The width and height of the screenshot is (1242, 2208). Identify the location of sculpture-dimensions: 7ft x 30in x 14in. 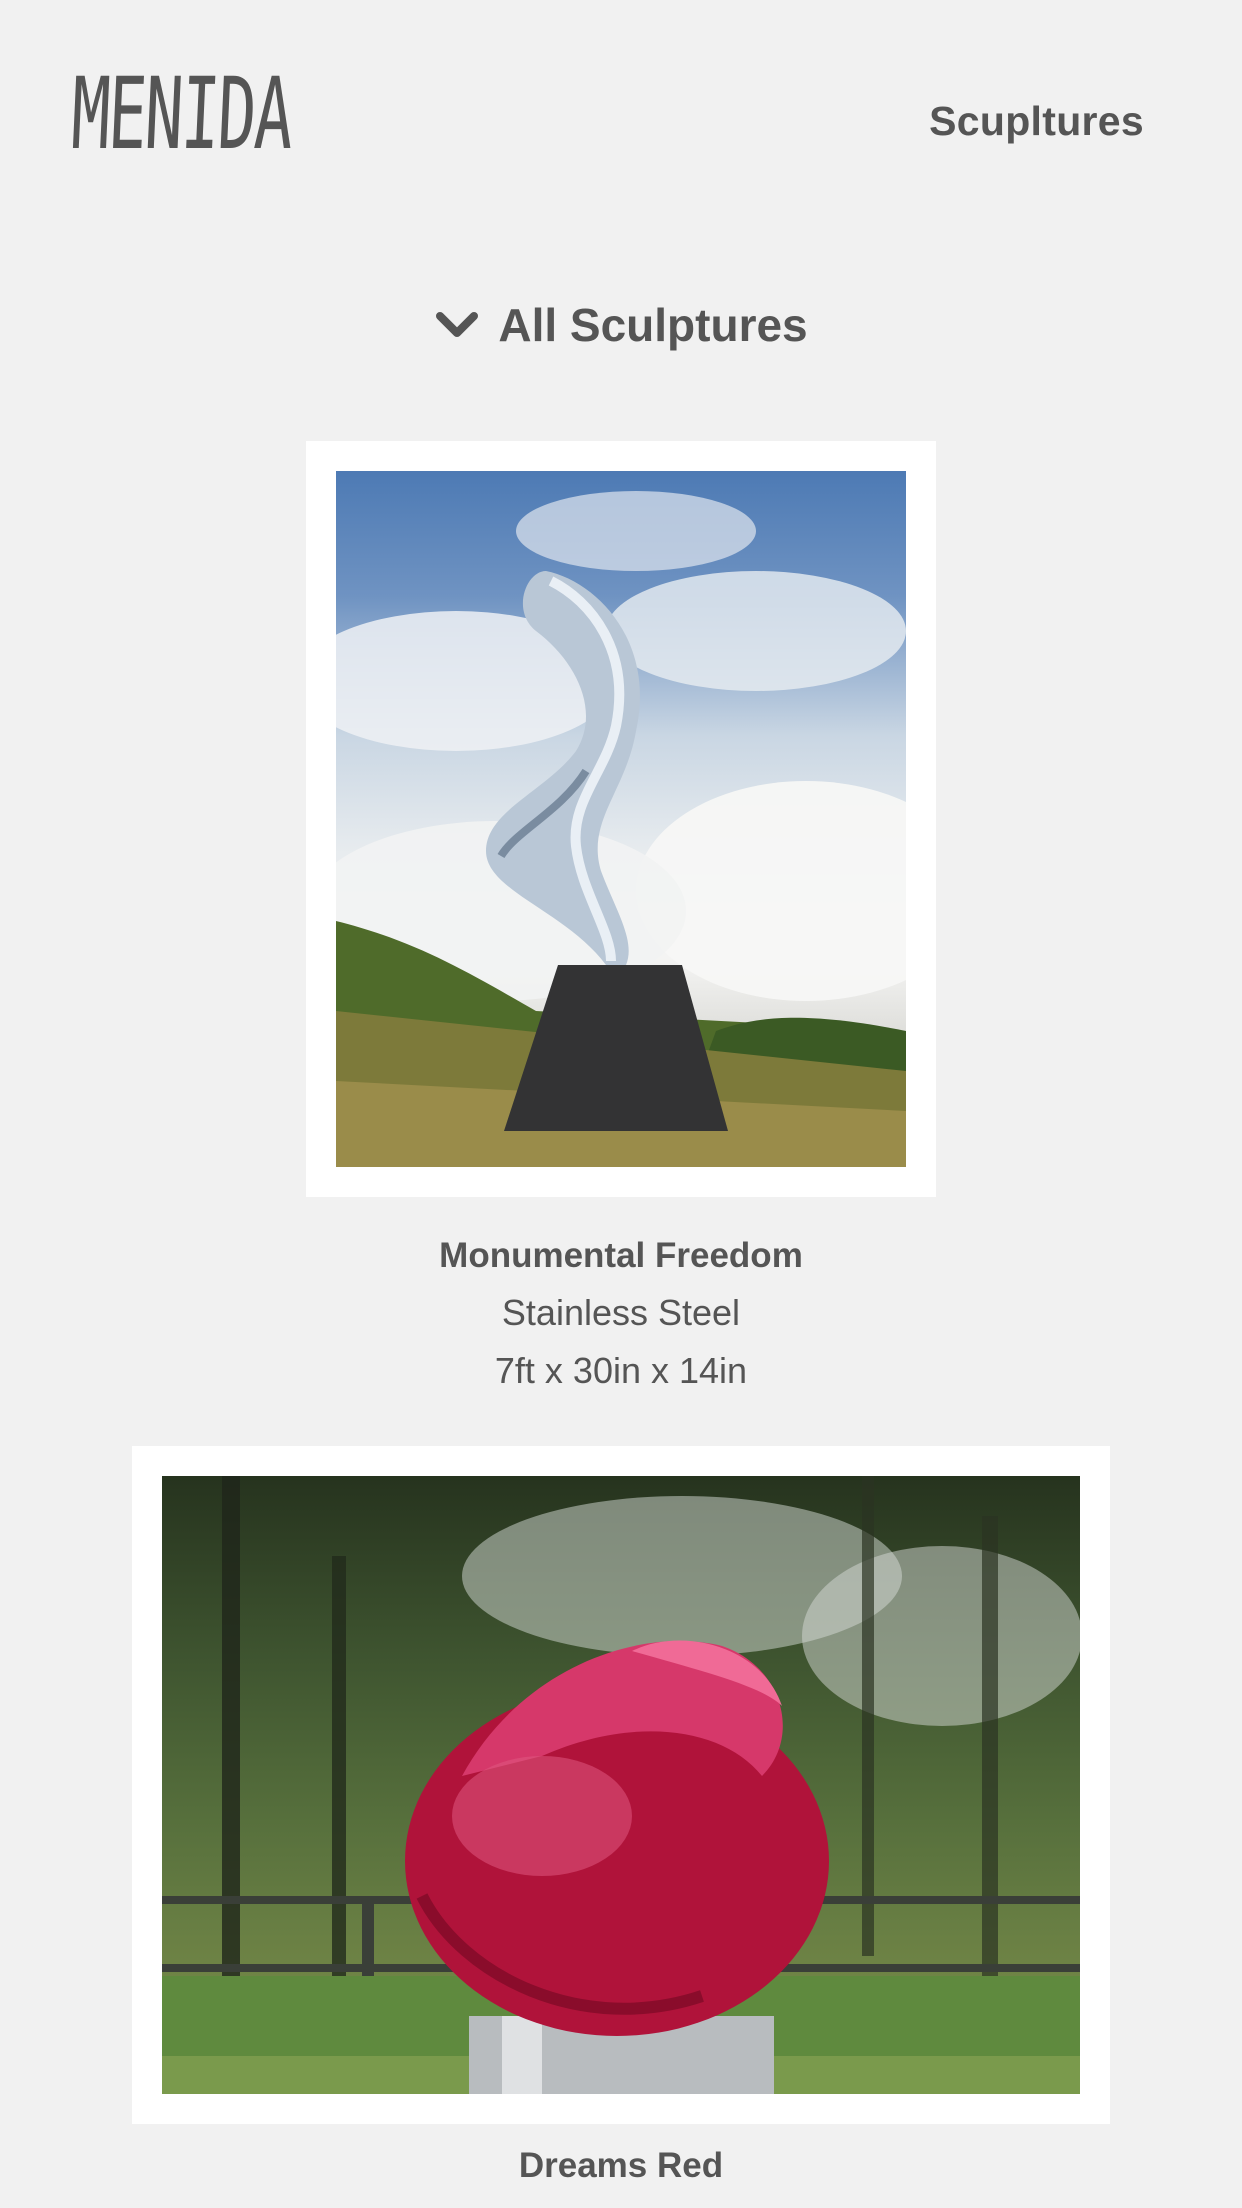
(621, 1370).